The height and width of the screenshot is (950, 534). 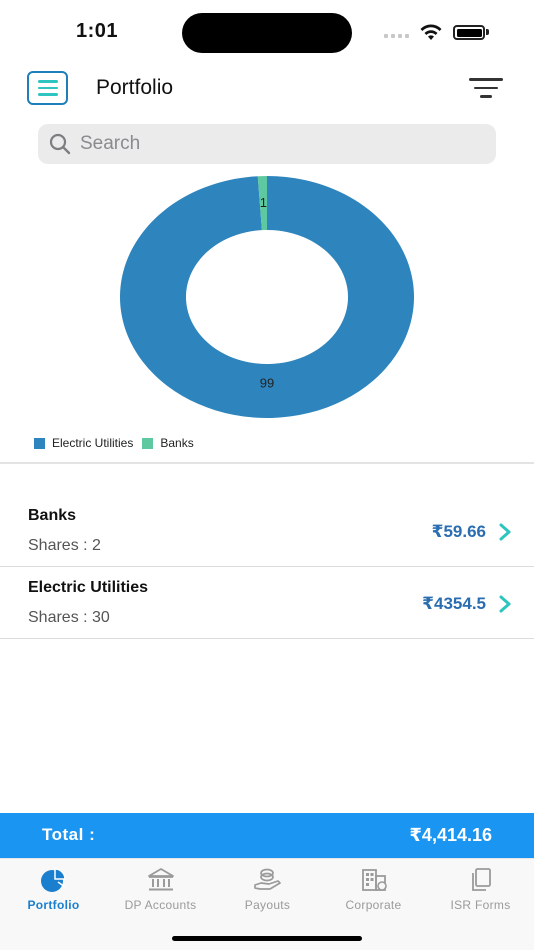 I want to click on dynamic-island, so click(x=267, y=33).